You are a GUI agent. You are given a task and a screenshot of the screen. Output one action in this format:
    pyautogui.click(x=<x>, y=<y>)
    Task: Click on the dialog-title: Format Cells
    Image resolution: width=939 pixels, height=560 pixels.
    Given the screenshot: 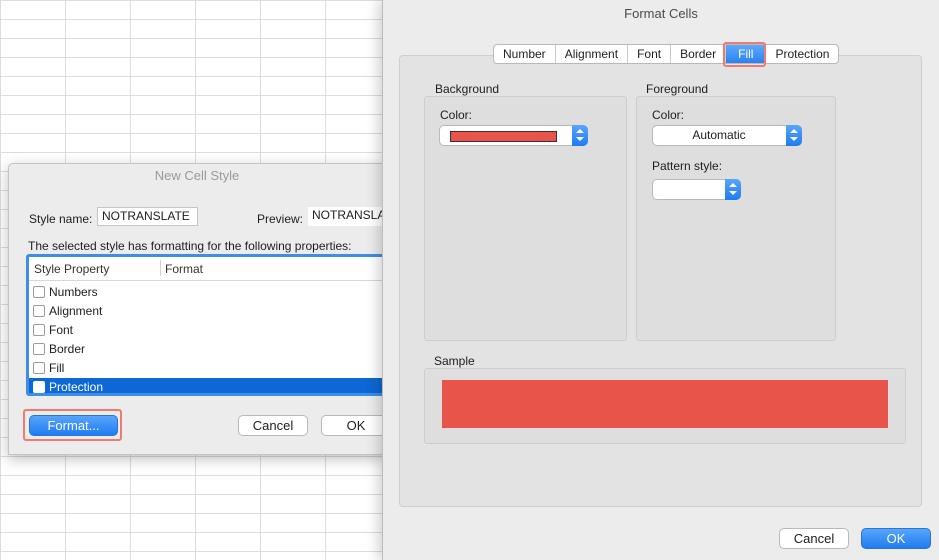 What is the action you would take?
    pyautogui.click(x=661, y=13)
    